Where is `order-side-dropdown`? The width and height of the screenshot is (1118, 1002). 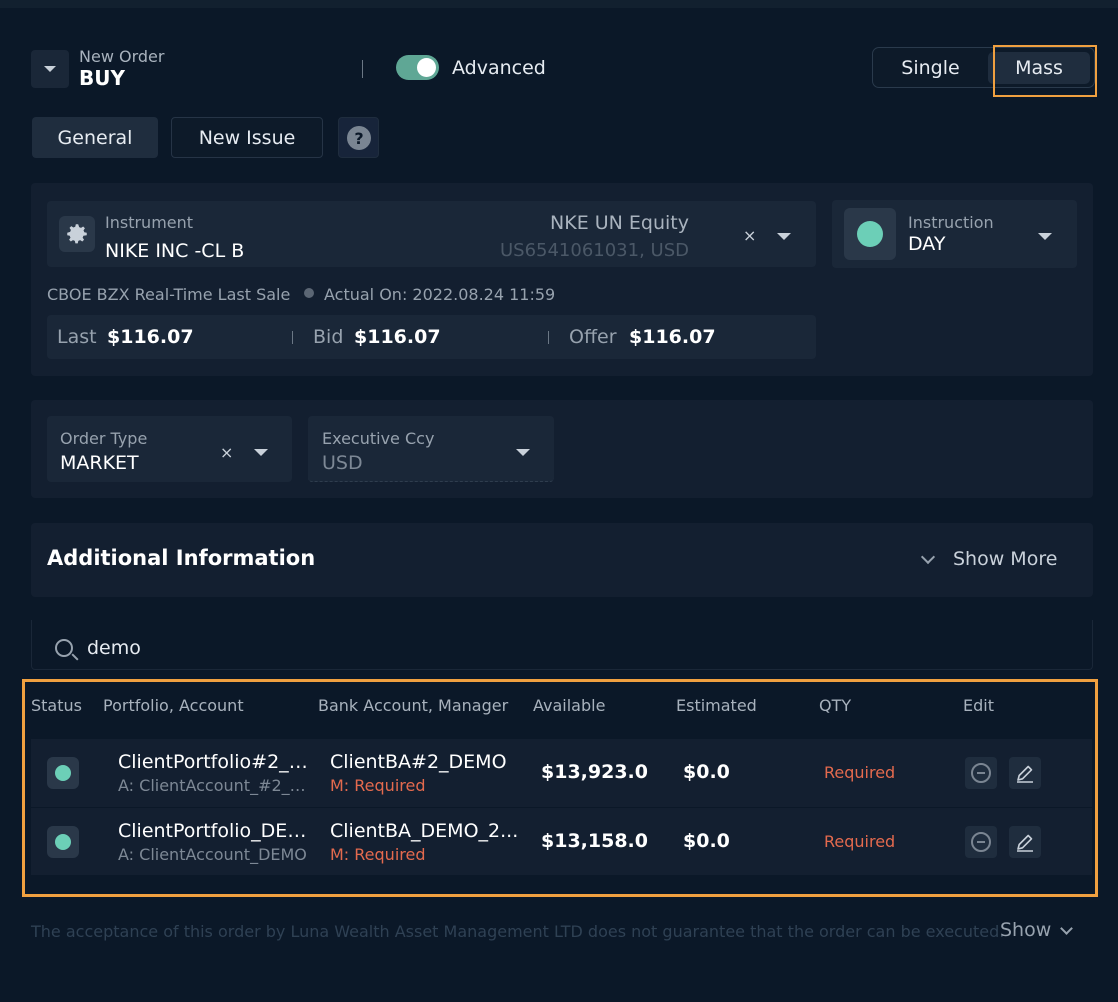 order-side-dropdown is located at coordinates (50, 69).